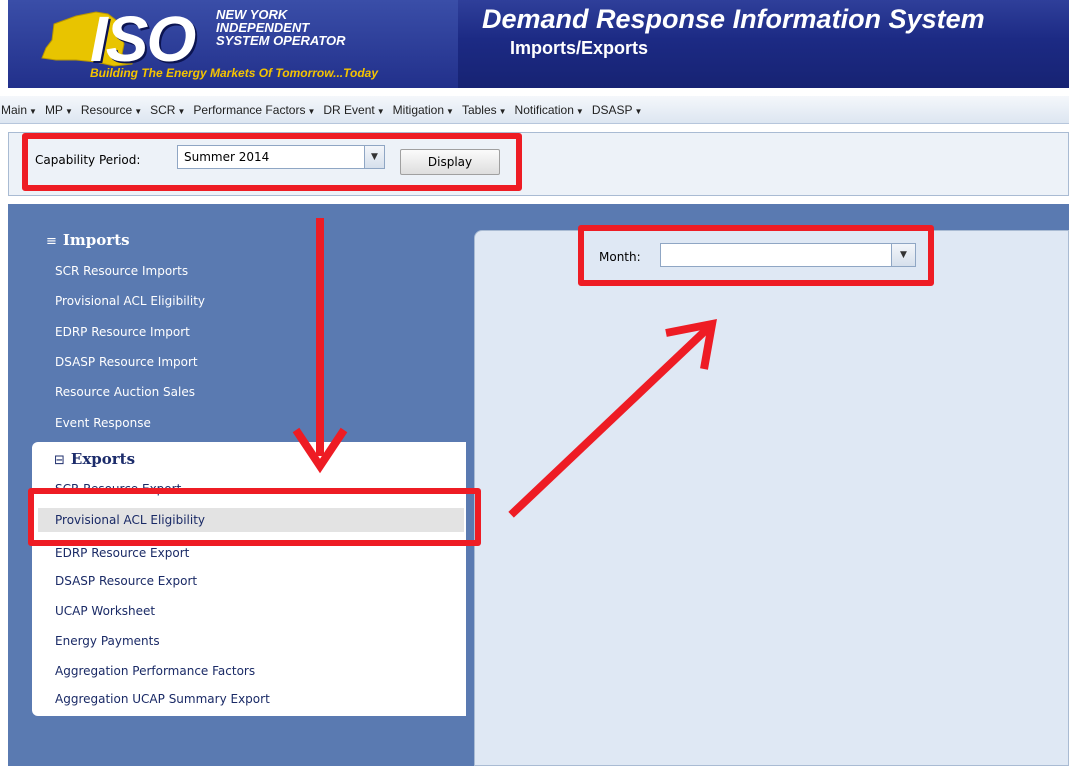 The height and width of the screenshot is (766, 1069). Describe the element at coordinates (106, 109) in the screenshot. I see `menu-label: Resource` at that location.